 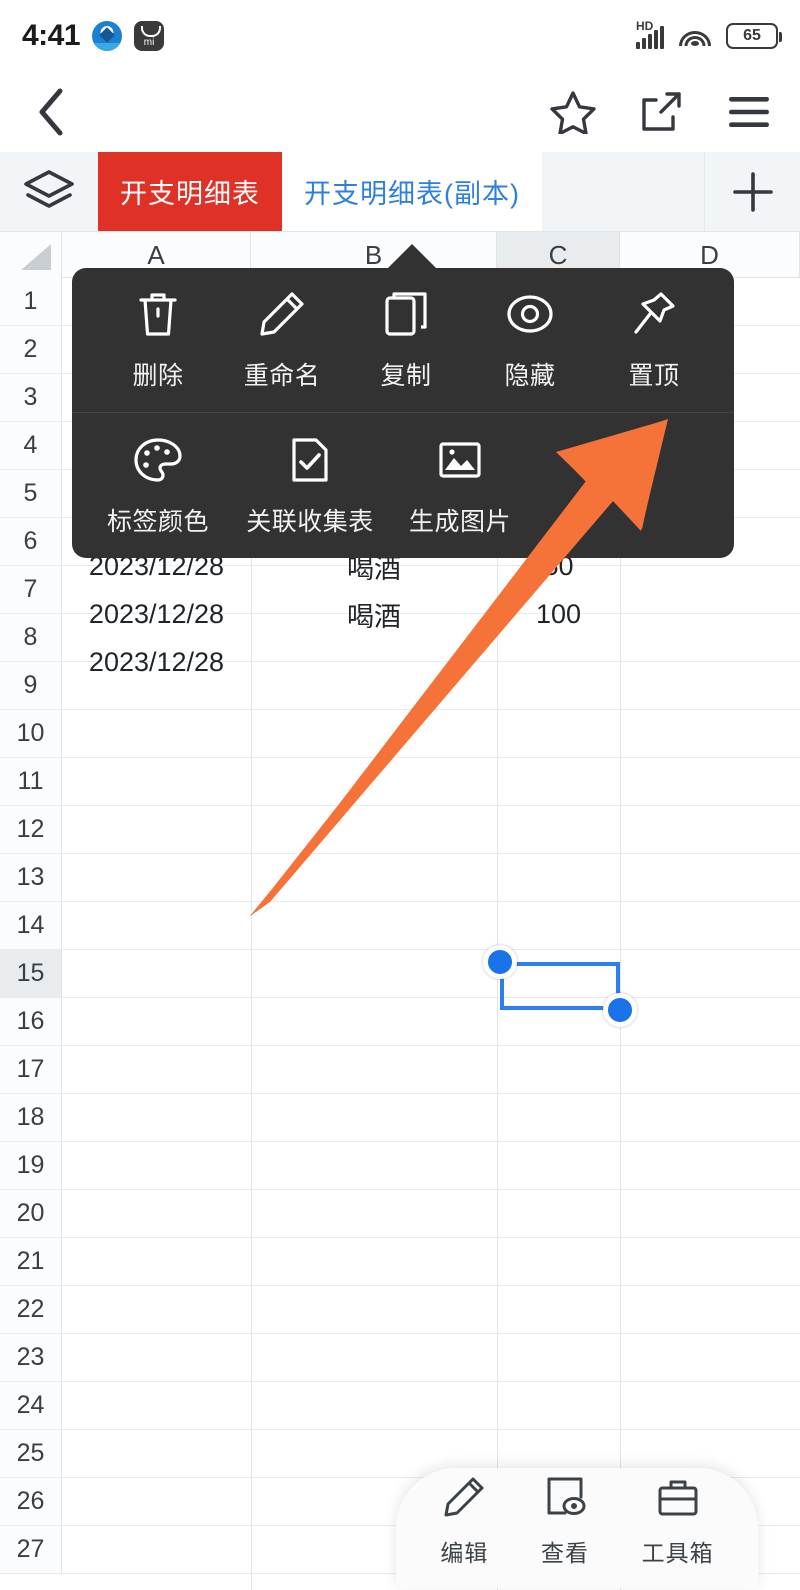 I want to click on bottom-toolbar-label: 工具箱, so click(x=677, y=1552).